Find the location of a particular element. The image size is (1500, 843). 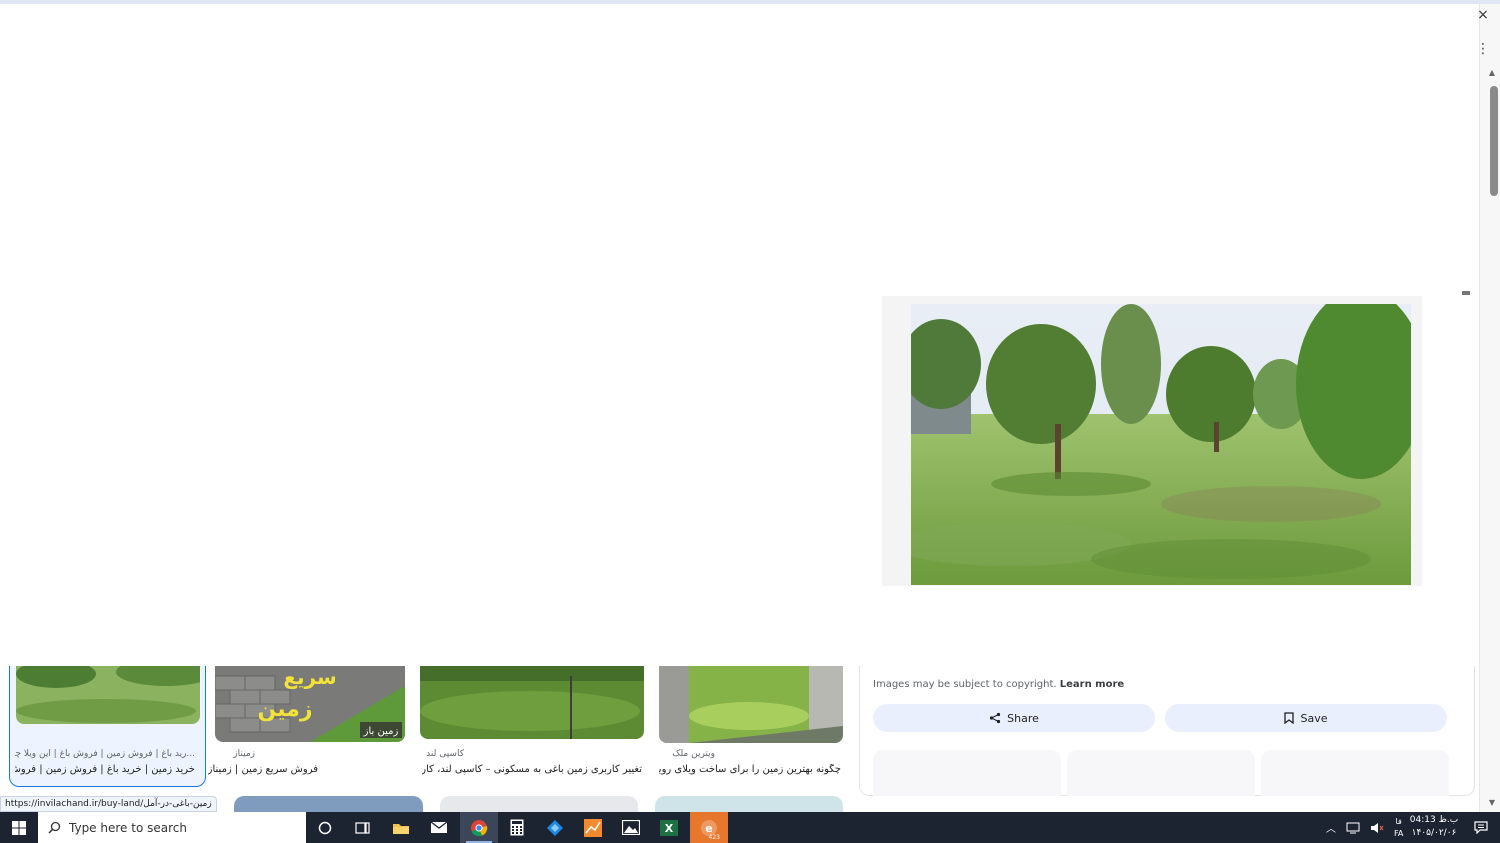

scrollbar-thumb is located at coordinates (1494, 141).